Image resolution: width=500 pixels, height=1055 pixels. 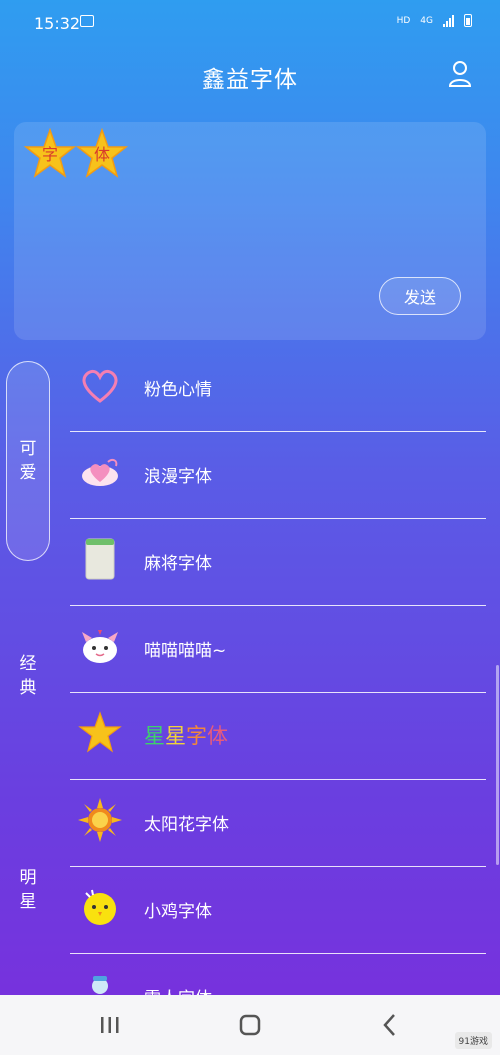 I want to click on font-item-cat: 喵喵喵喵~, so click(x=278, y=649).